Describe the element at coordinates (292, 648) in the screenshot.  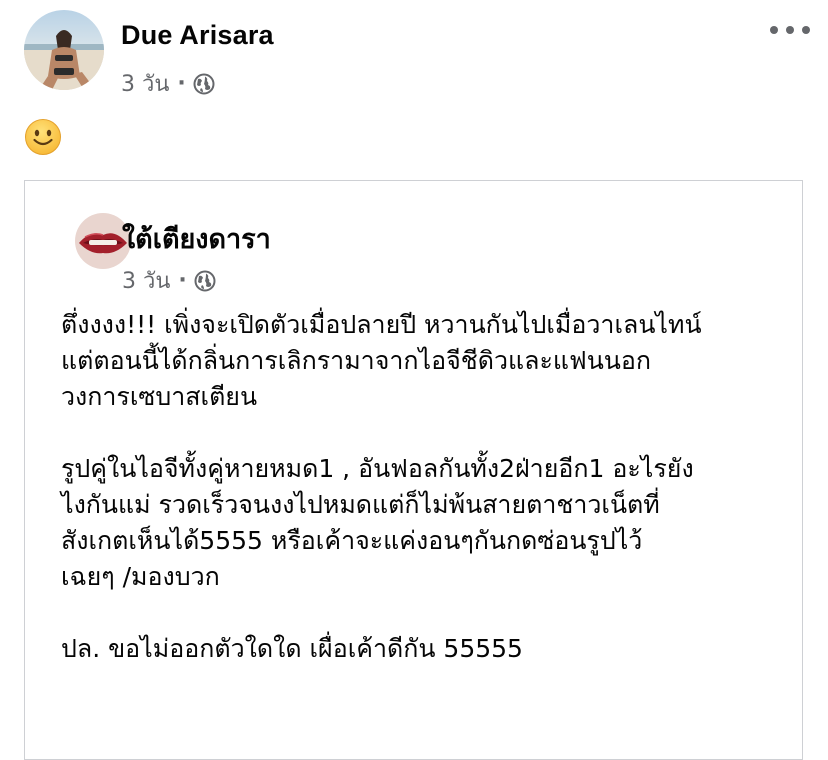
I see `text-line: ปล. ขอไม่ออกตัวใดใด เผื่อเค้าดีกัน 55555` at that location.